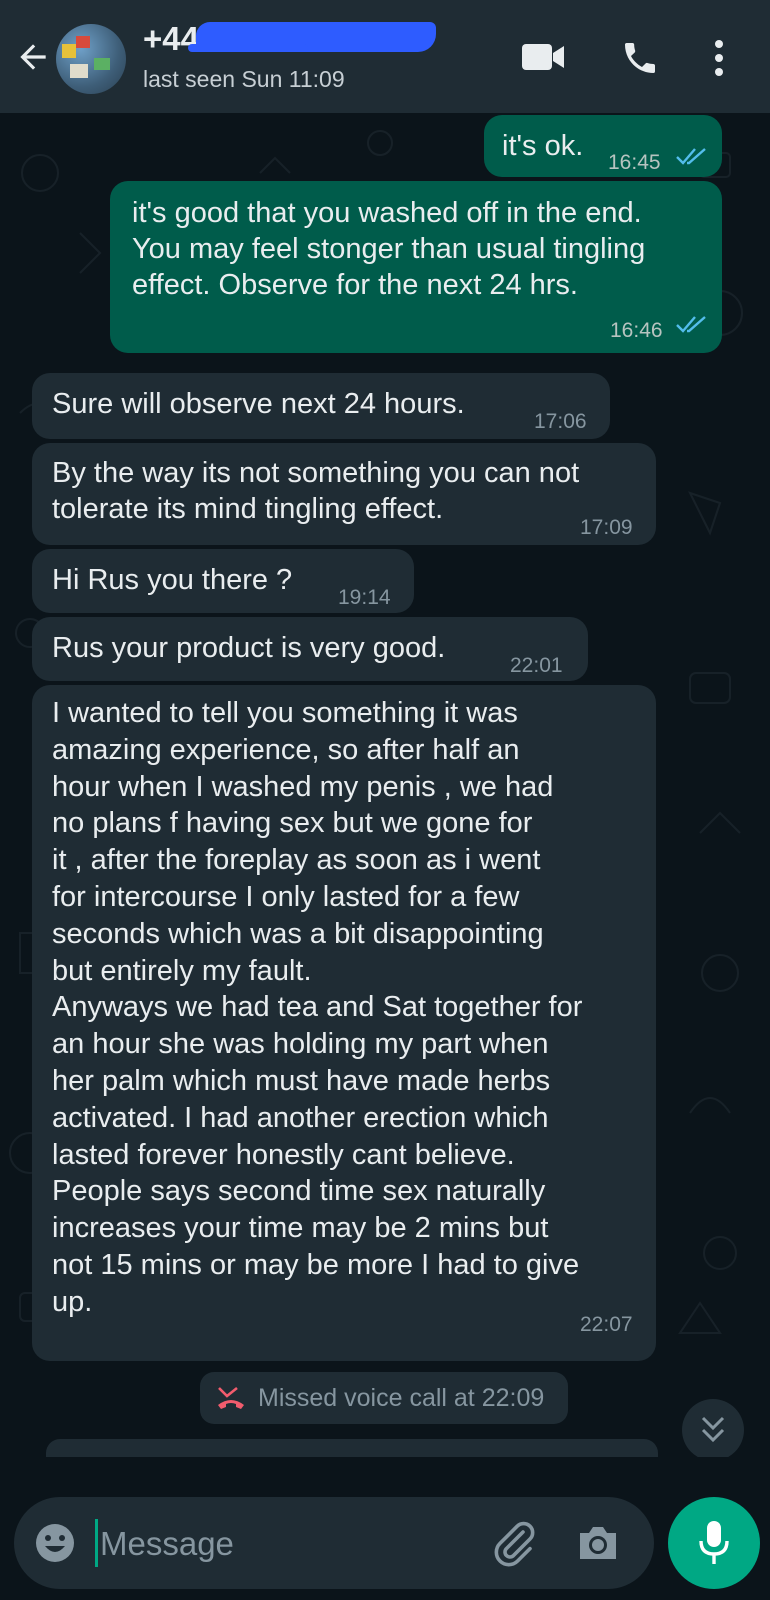 The image size is (770, 1600). Describe the element at coordinates (55, 1543) in the screenshot. I see `emoji-icon` at that location.